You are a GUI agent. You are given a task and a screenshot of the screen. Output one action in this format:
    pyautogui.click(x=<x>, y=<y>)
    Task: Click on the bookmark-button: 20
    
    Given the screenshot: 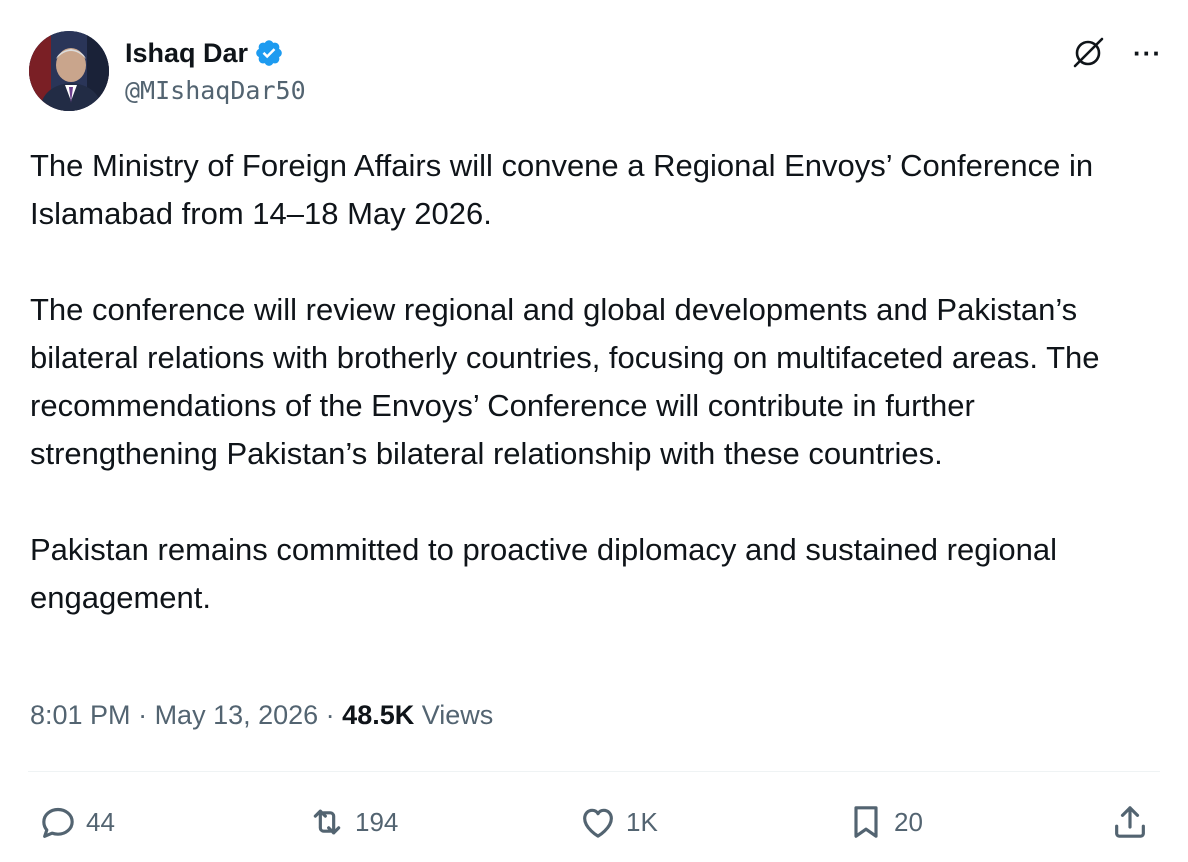 What is the action you would take?
    pyautogui.click(x=884, y=822)
    